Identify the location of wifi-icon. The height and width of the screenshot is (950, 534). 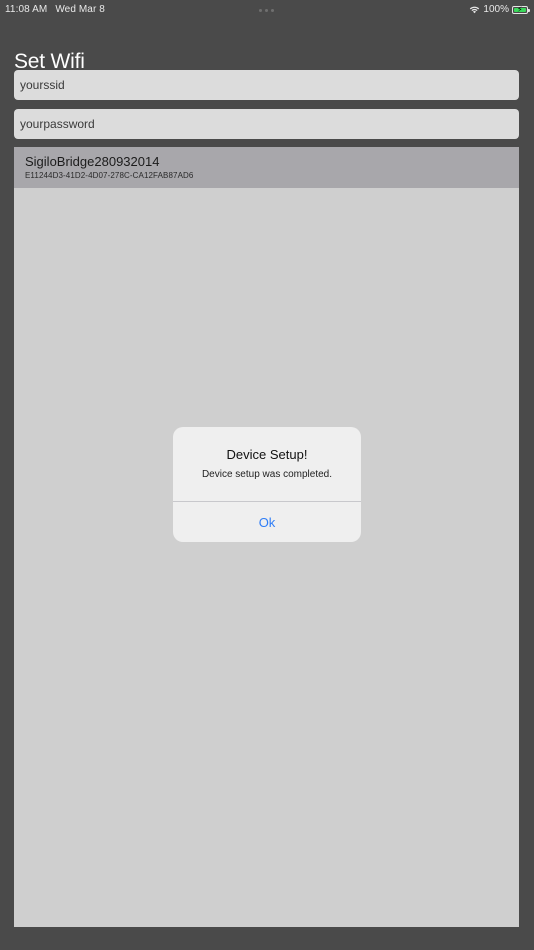
(475, 10).